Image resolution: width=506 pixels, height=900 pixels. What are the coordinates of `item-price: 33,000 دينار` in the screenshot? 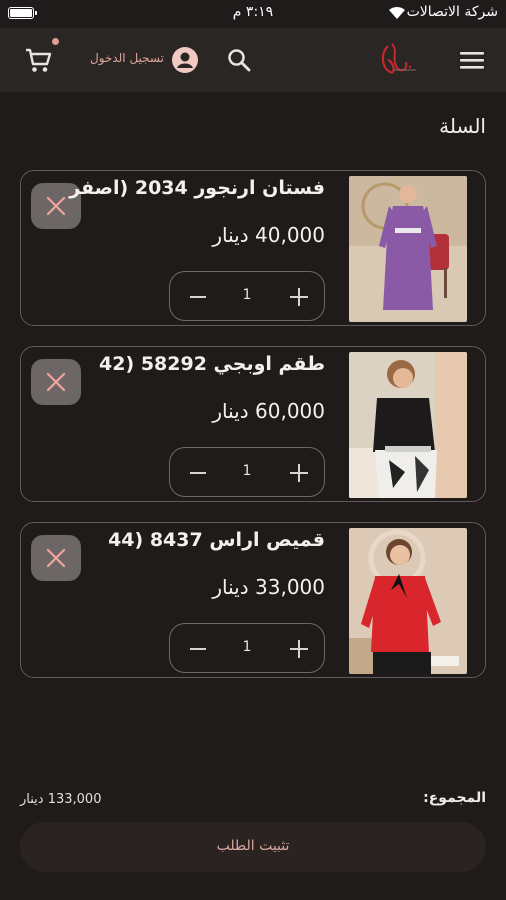 It's located at (268, 587).